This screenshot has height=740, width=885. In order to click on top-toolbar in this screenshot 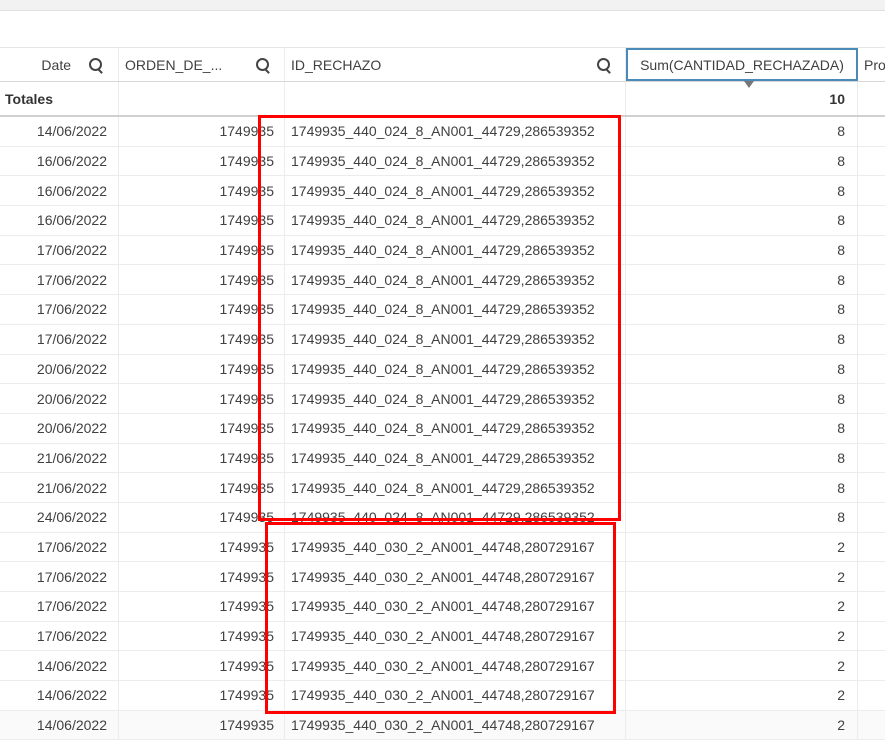, I will do `click(442, 5)`.